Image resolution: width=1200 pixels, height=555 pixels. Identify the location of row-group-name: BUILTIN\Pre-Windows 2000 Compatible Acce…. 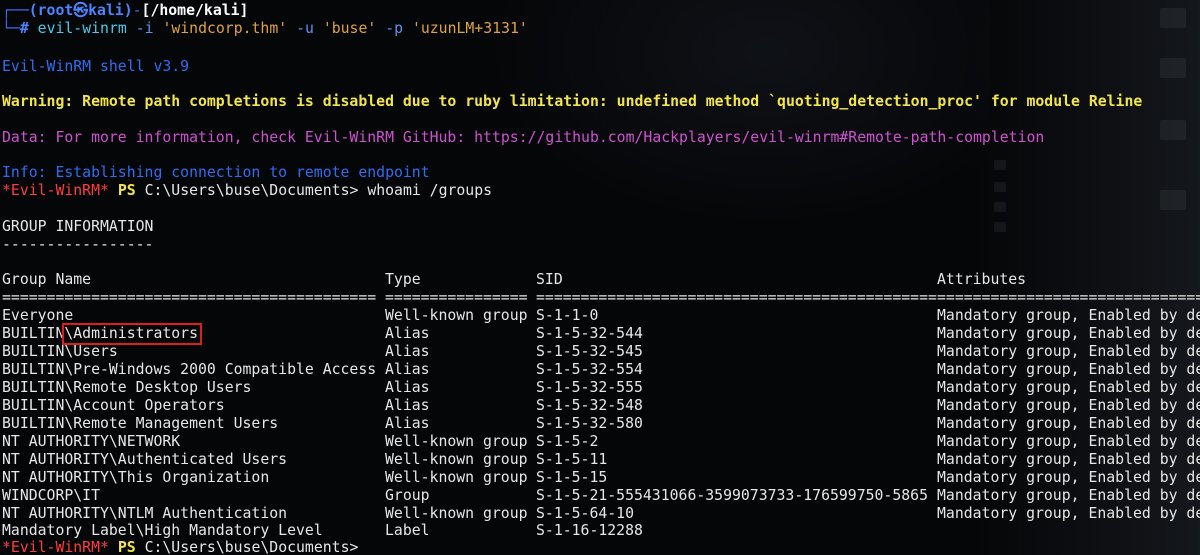
(189, 369).